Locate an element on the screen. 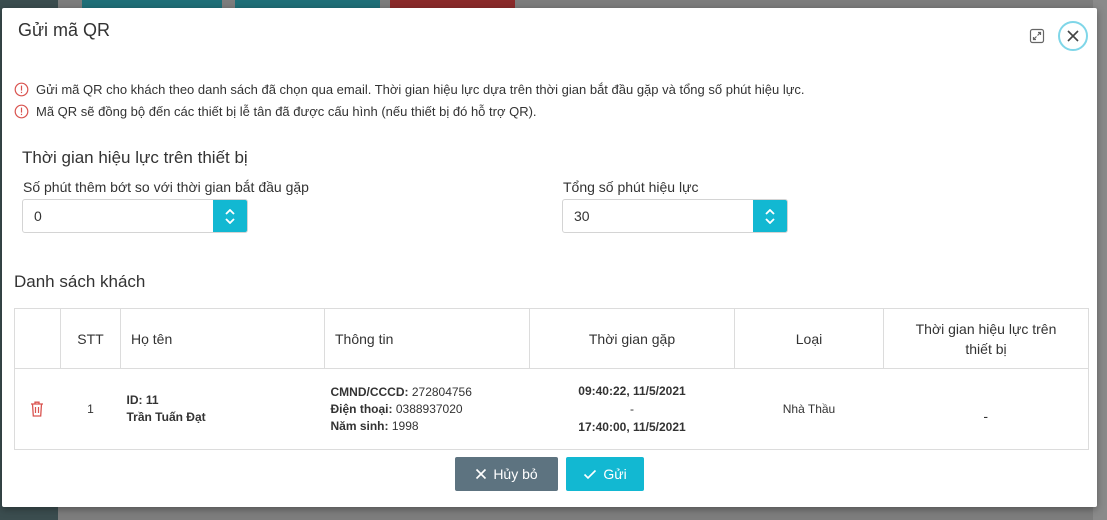 The height and width of the screenshot is (520, 1107). send-button: Gửi is located at coordinates (605, 474).